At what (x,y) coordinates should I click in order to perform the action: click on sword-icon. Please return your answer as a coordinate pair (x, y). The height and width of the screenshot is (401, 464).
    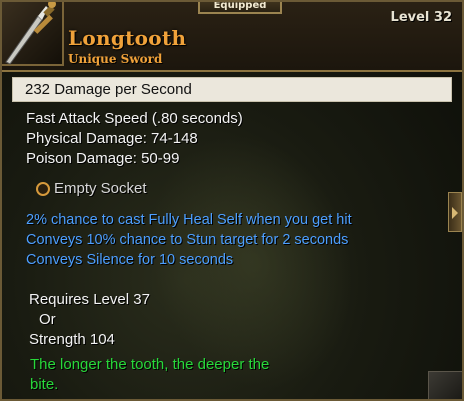
    Looking at the image, I should click on (30, 33).